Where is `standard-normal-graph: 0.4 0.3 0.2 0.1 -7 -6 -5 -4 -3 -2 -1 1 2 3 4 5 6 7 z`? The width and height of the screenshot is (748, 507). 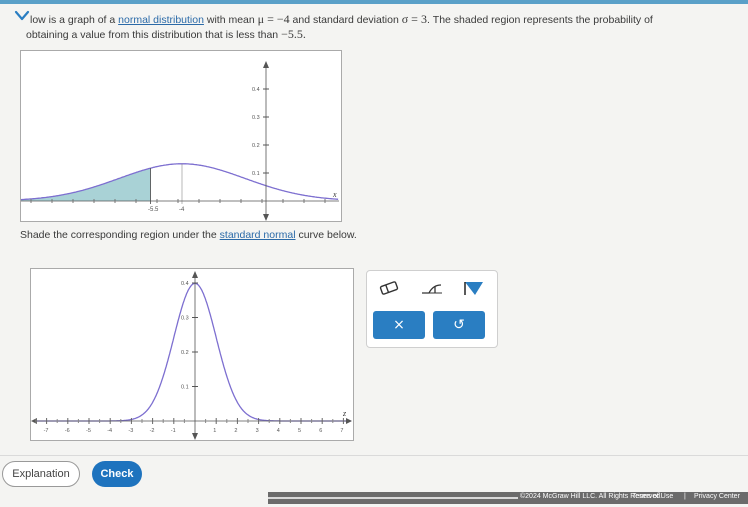 standard-normal-graph: 0.4 0.3 0.2 0.1 -7 -6 -5 -4 -3 -2 -1 1 2 3 4 5 6 7 z is located at coordinates (192, 354).